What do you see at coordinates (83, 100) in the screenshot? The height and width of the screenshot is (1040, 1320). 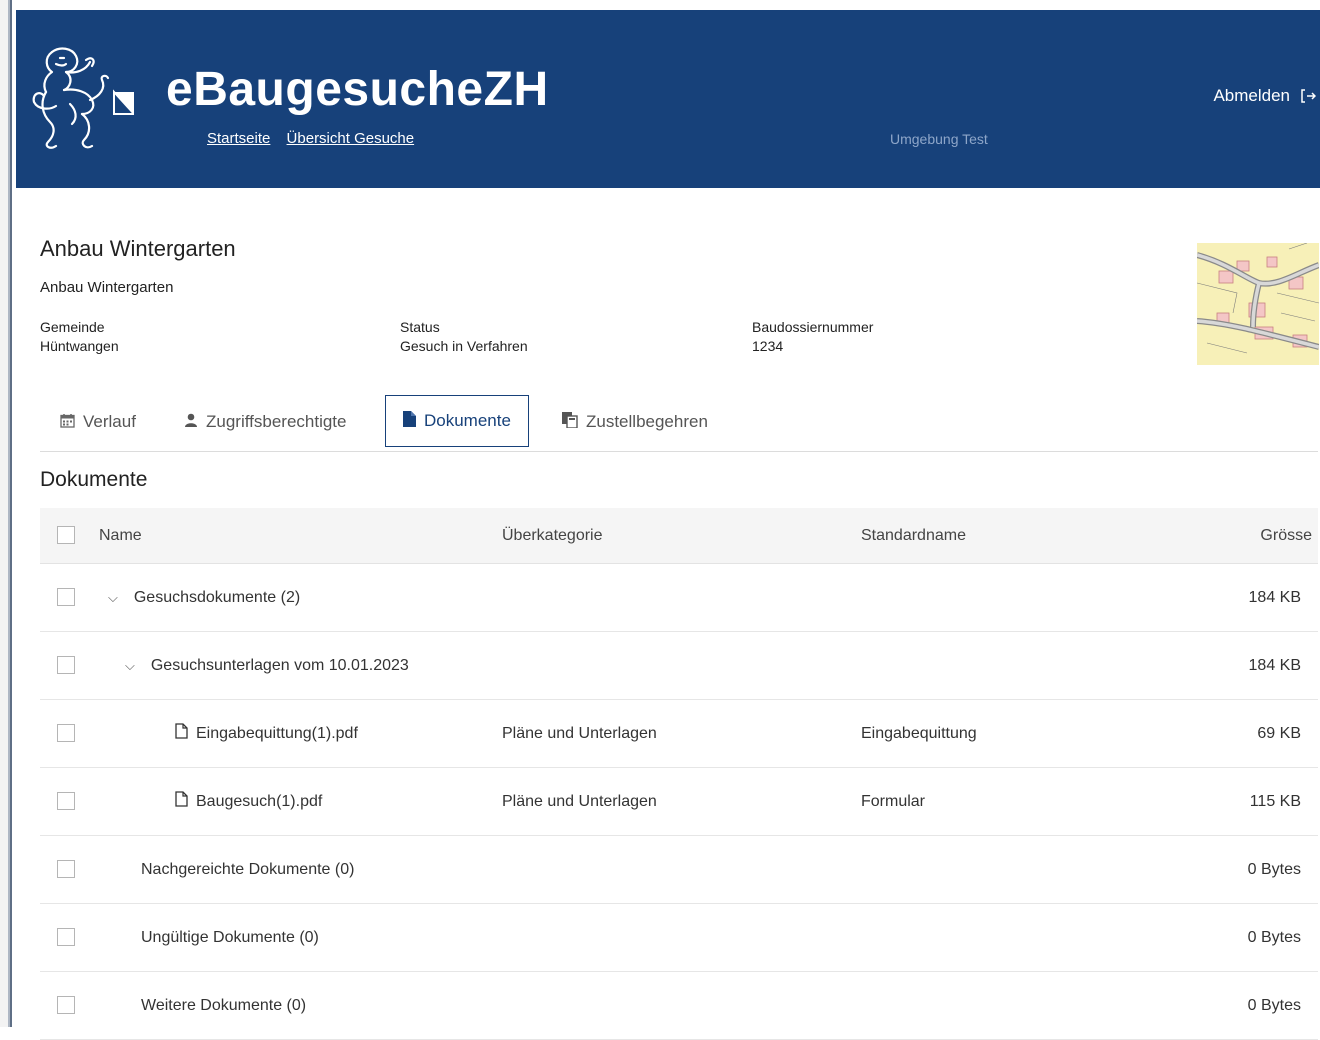 I see `zurich-lion-logo` at bounding box center [83, 100].